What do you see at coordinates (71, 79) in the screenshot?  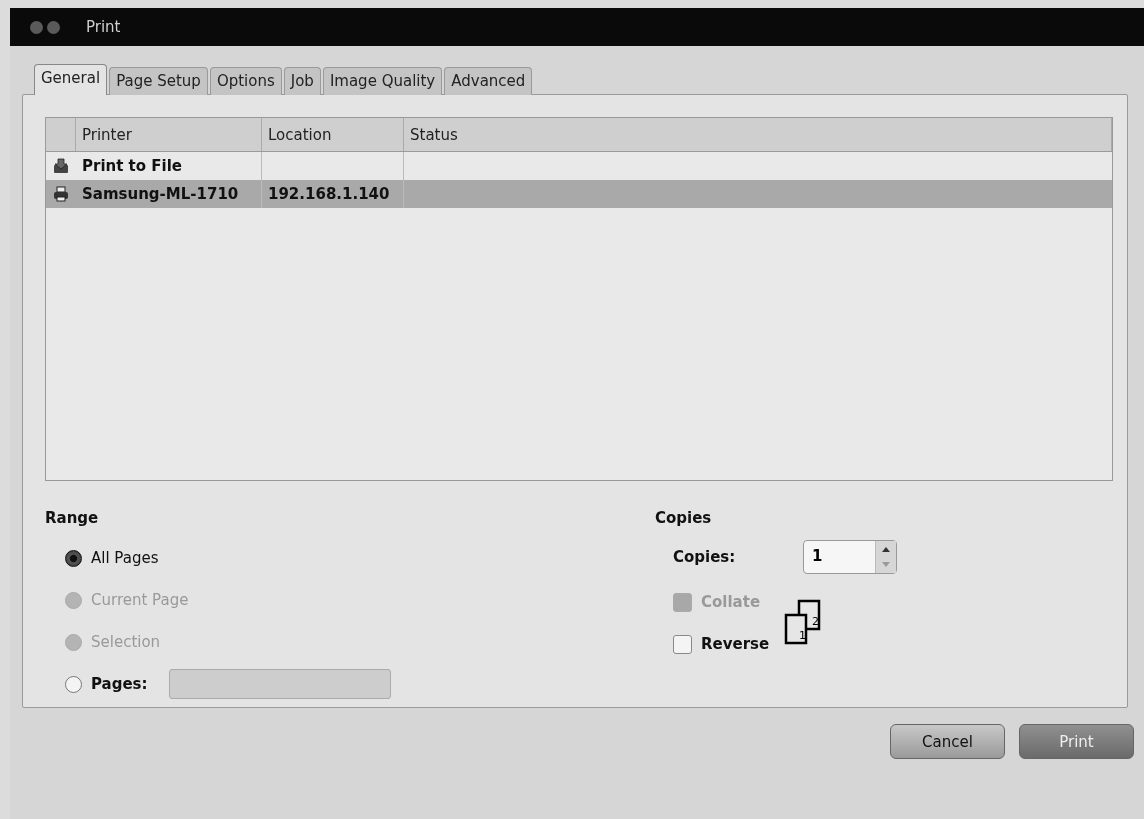 I see `tab: General` at bounding box center [71, 79].